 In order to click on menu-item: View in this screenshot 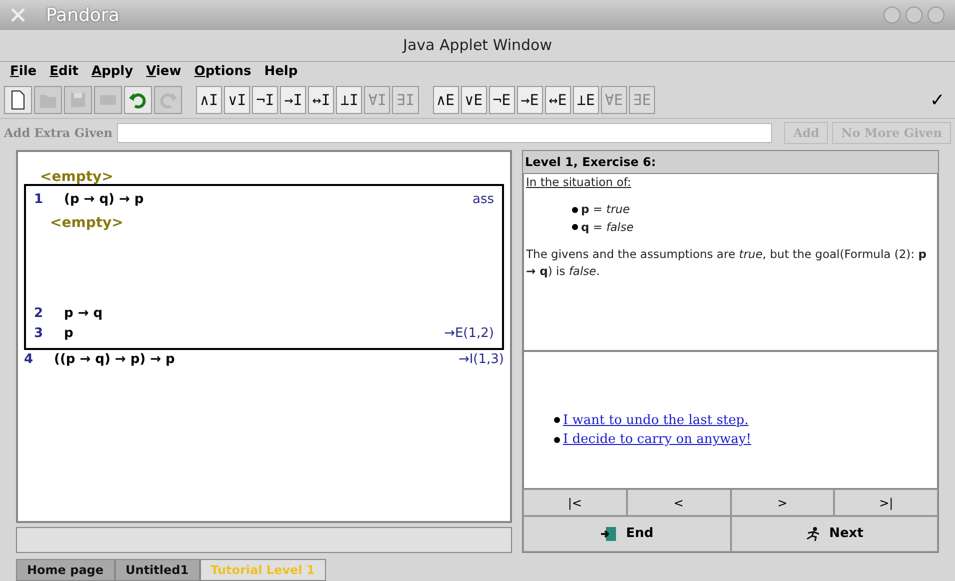, I will do `click(164, 72)`.